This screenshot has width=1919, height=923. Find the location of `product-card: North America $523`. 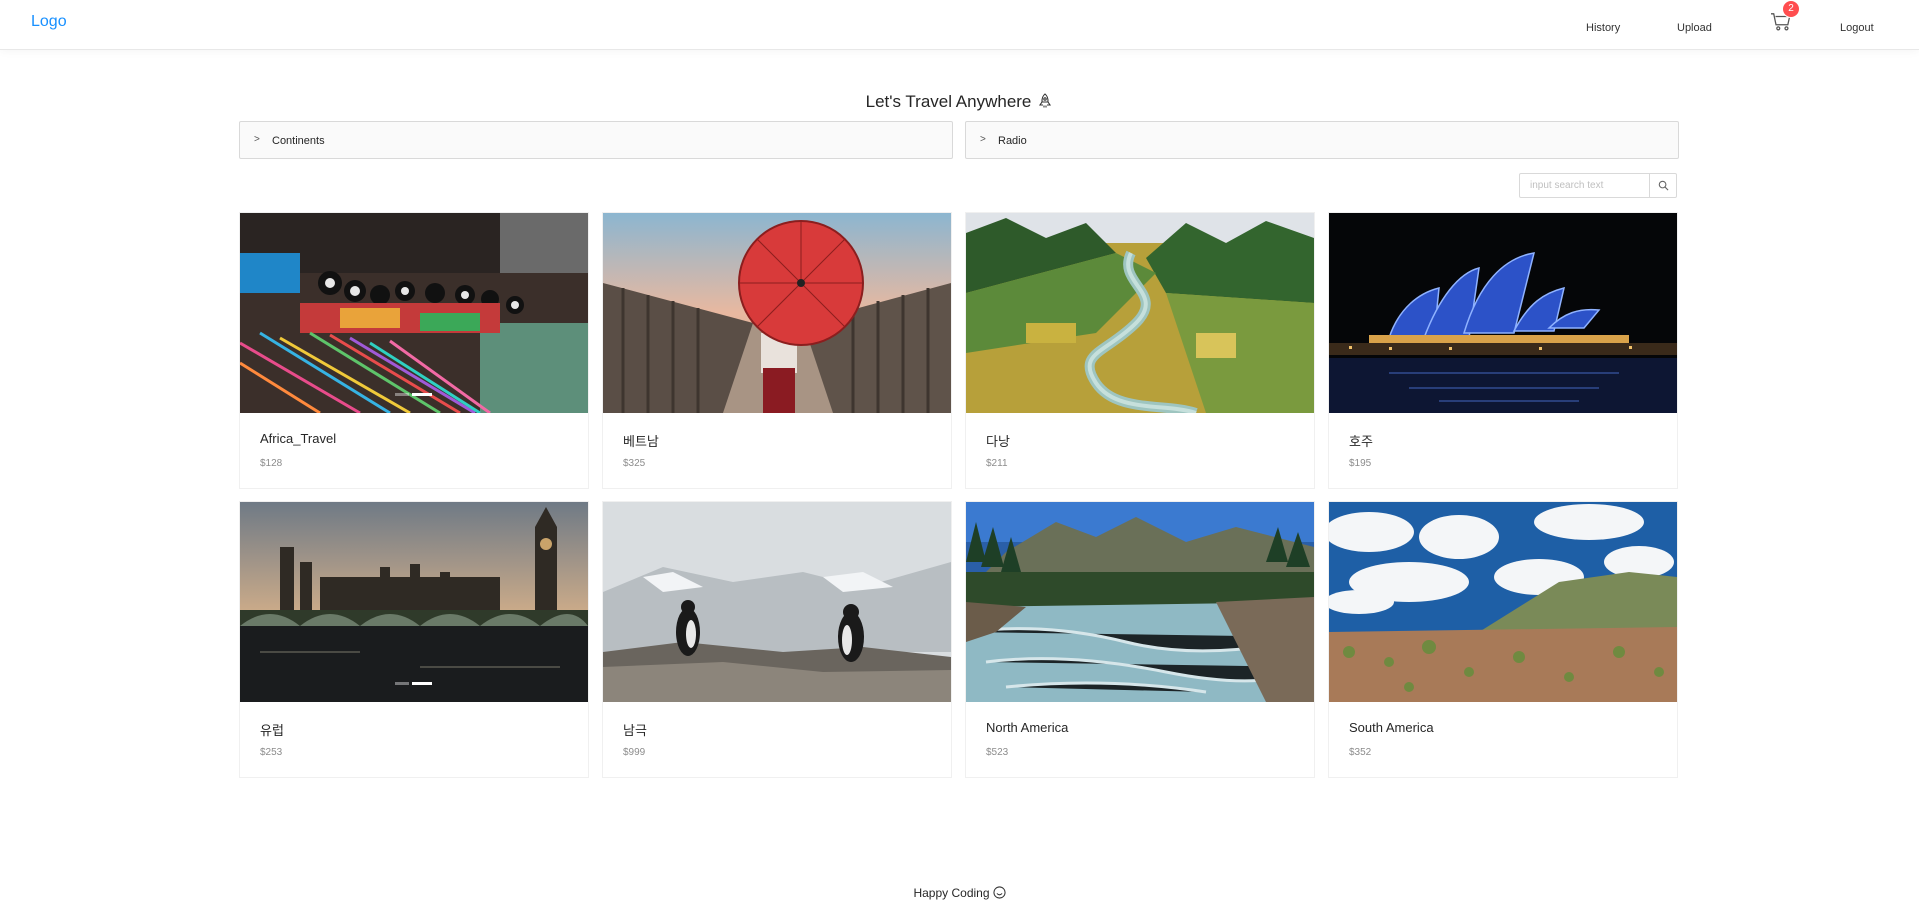

product-card: North America $523 is located at coordinates (1140, 639).